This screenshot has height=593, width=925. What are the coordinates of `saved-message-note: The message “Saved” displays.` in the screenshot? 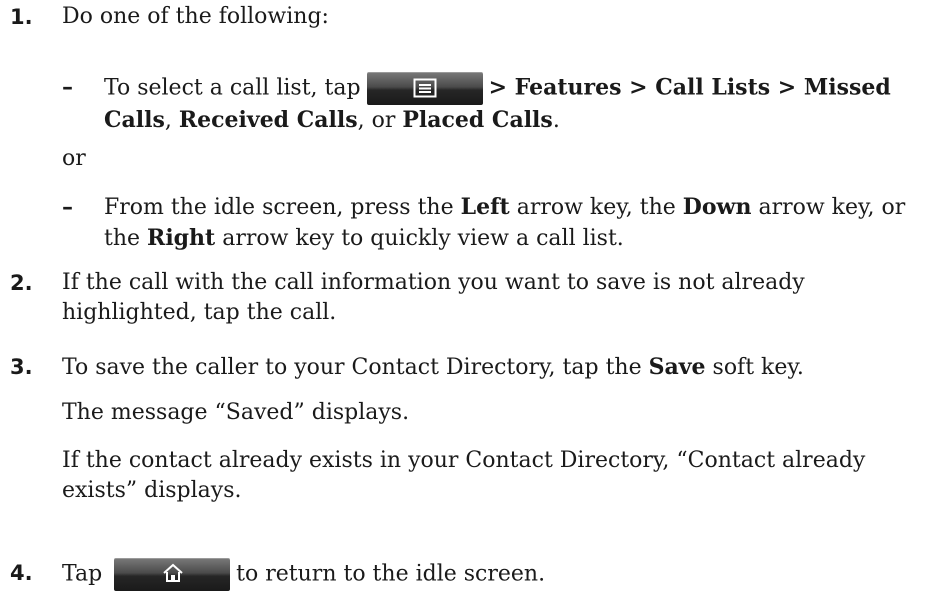 It's located at (236, 412).